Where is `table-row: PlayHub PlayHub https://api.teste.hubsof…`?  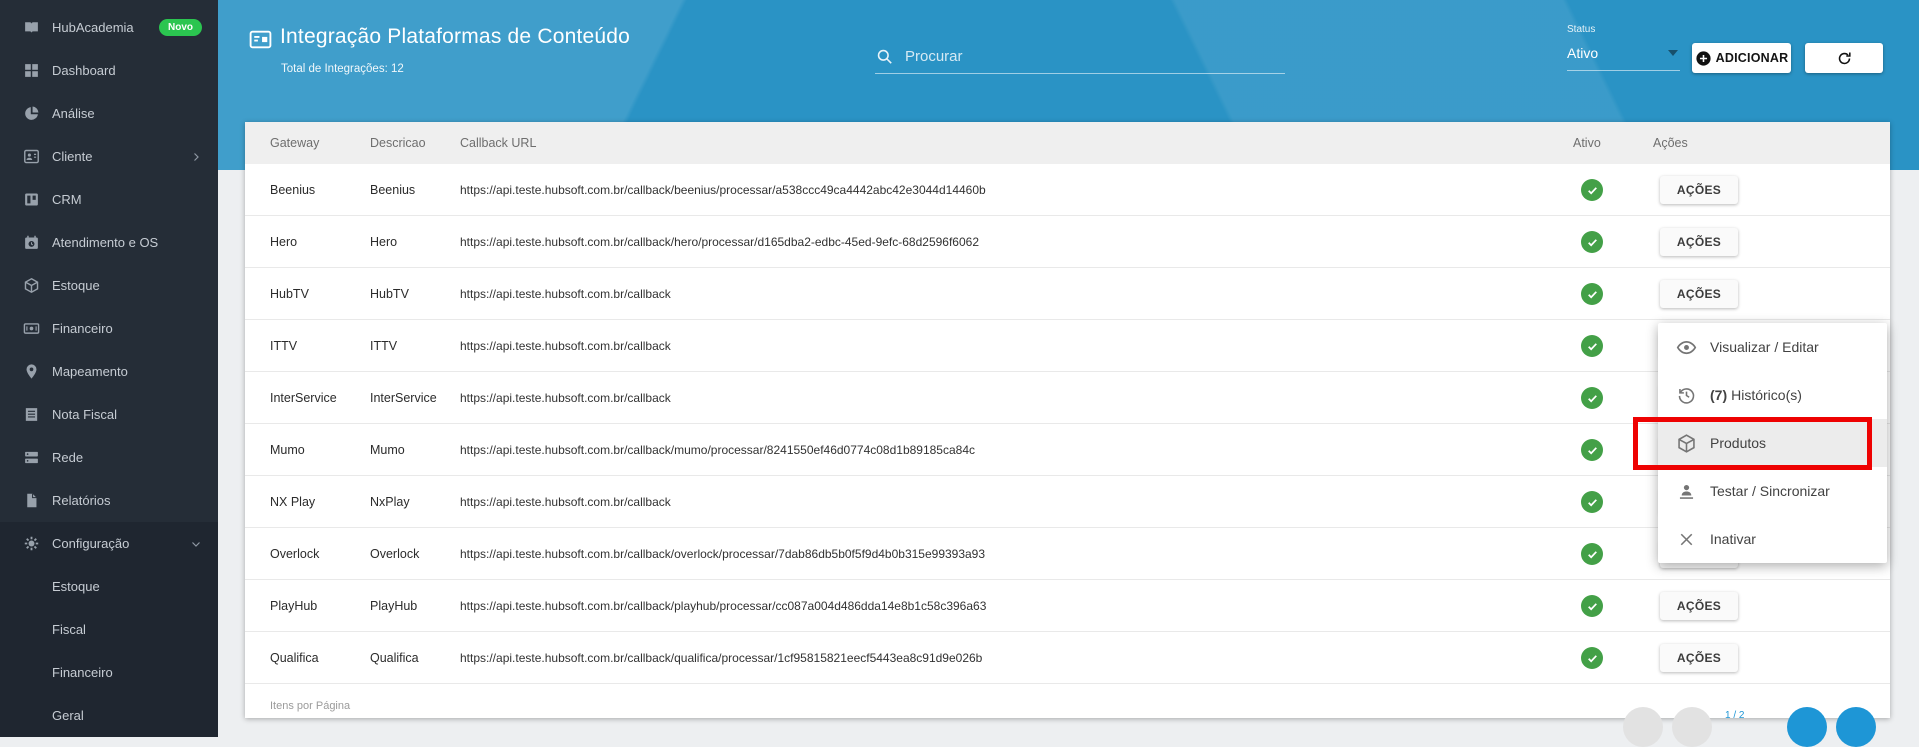
table-row: PlayHub PlayHub https://api.teste.hubsof… is located at coordinates (1067, 606).